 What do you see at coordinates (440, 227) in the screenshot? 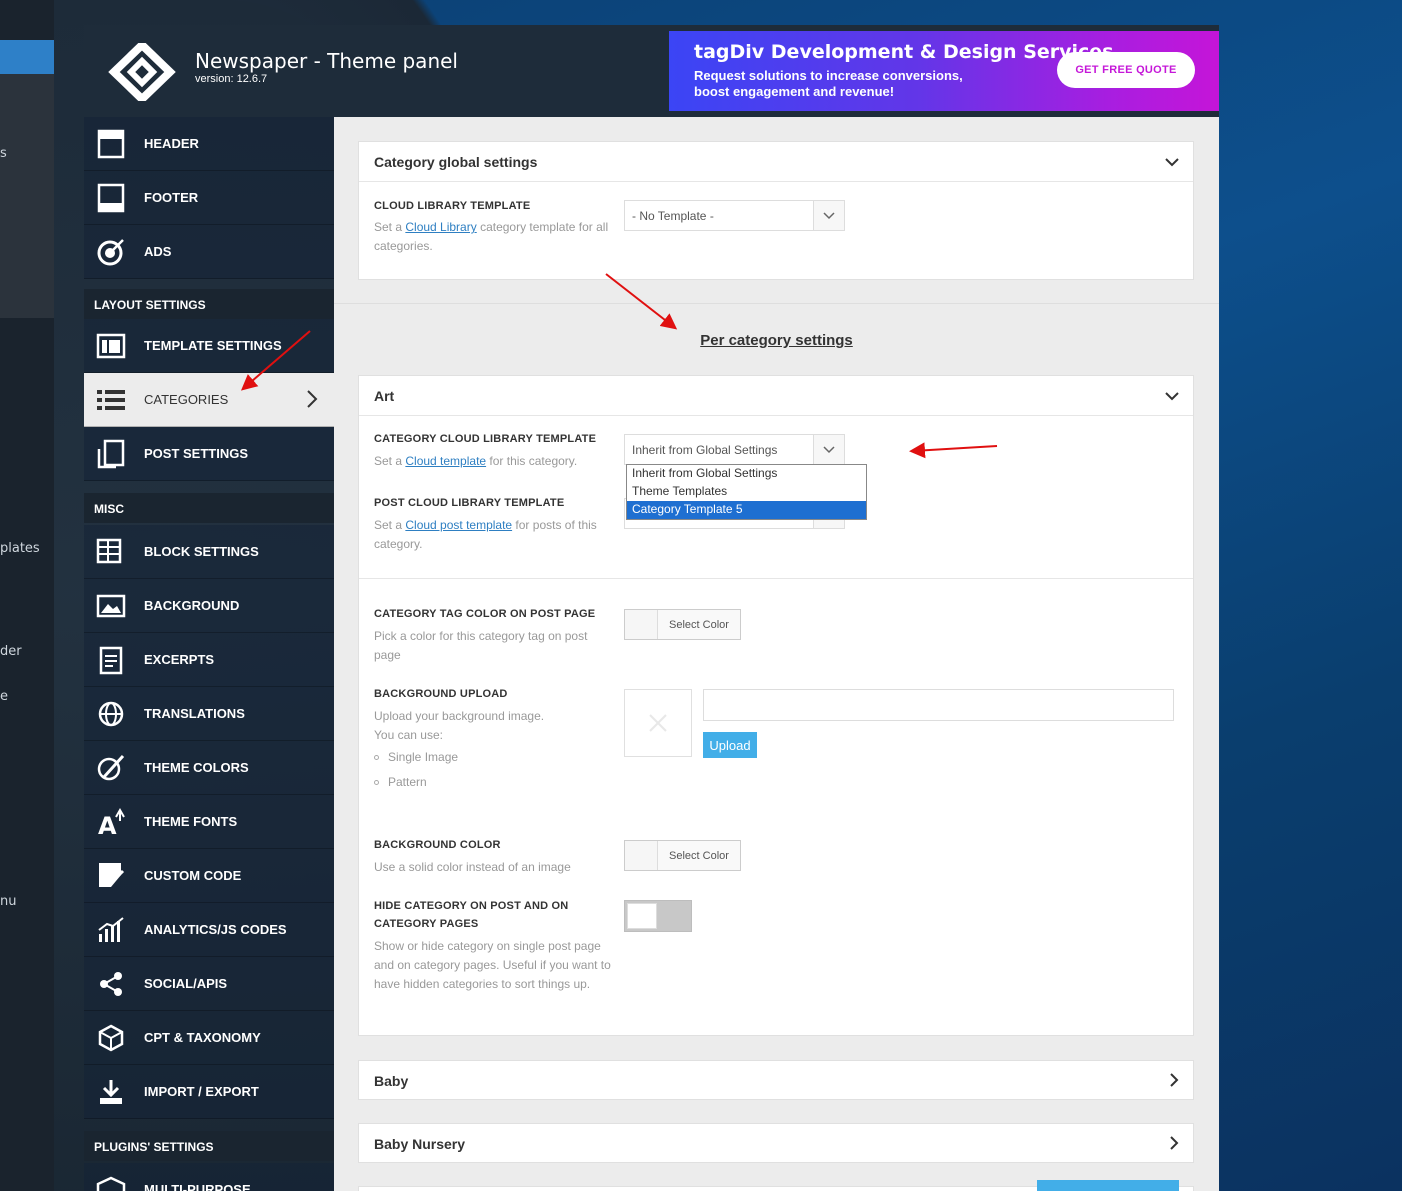
I see `cloud-library-link: Cloud Library` at bounding box center [440, 227].